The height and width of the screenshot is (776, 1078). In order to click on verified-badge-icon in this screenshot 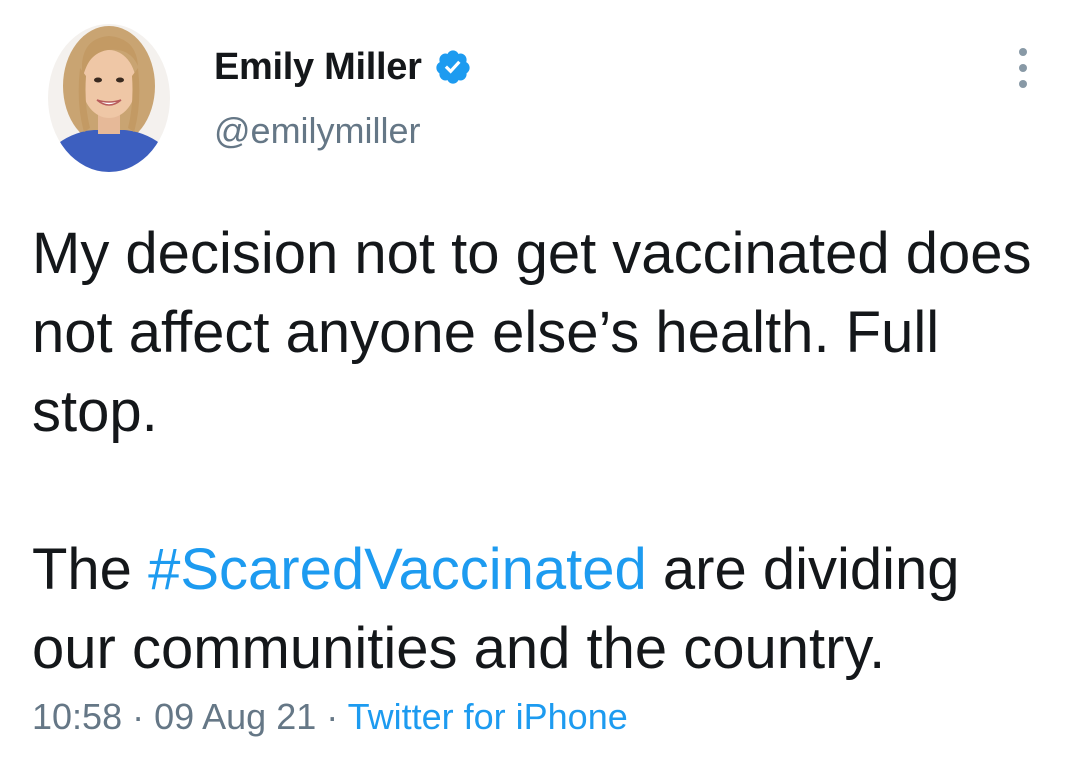, I will do `click(452, 67)`.